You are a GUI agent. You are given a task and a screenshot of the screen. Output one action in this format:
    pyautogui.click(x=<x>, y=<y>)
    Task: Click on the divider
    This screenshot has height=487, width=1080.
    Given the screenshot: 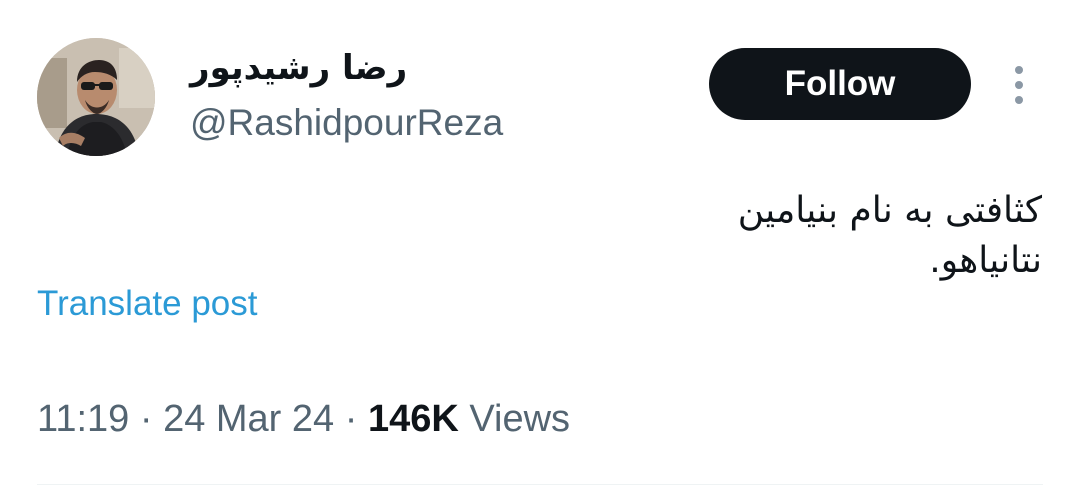 What is the action you would take?
    pyautogui.click(x=540, y=484)
    